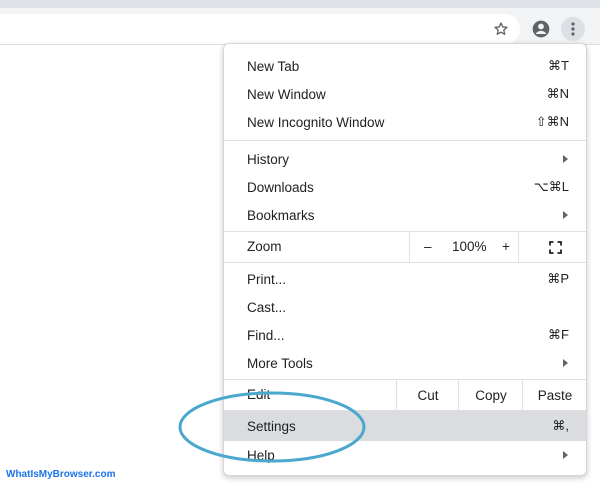  I want to click on menu-item-downloads: Downloads ⌥⌘L, so click(405, 187).